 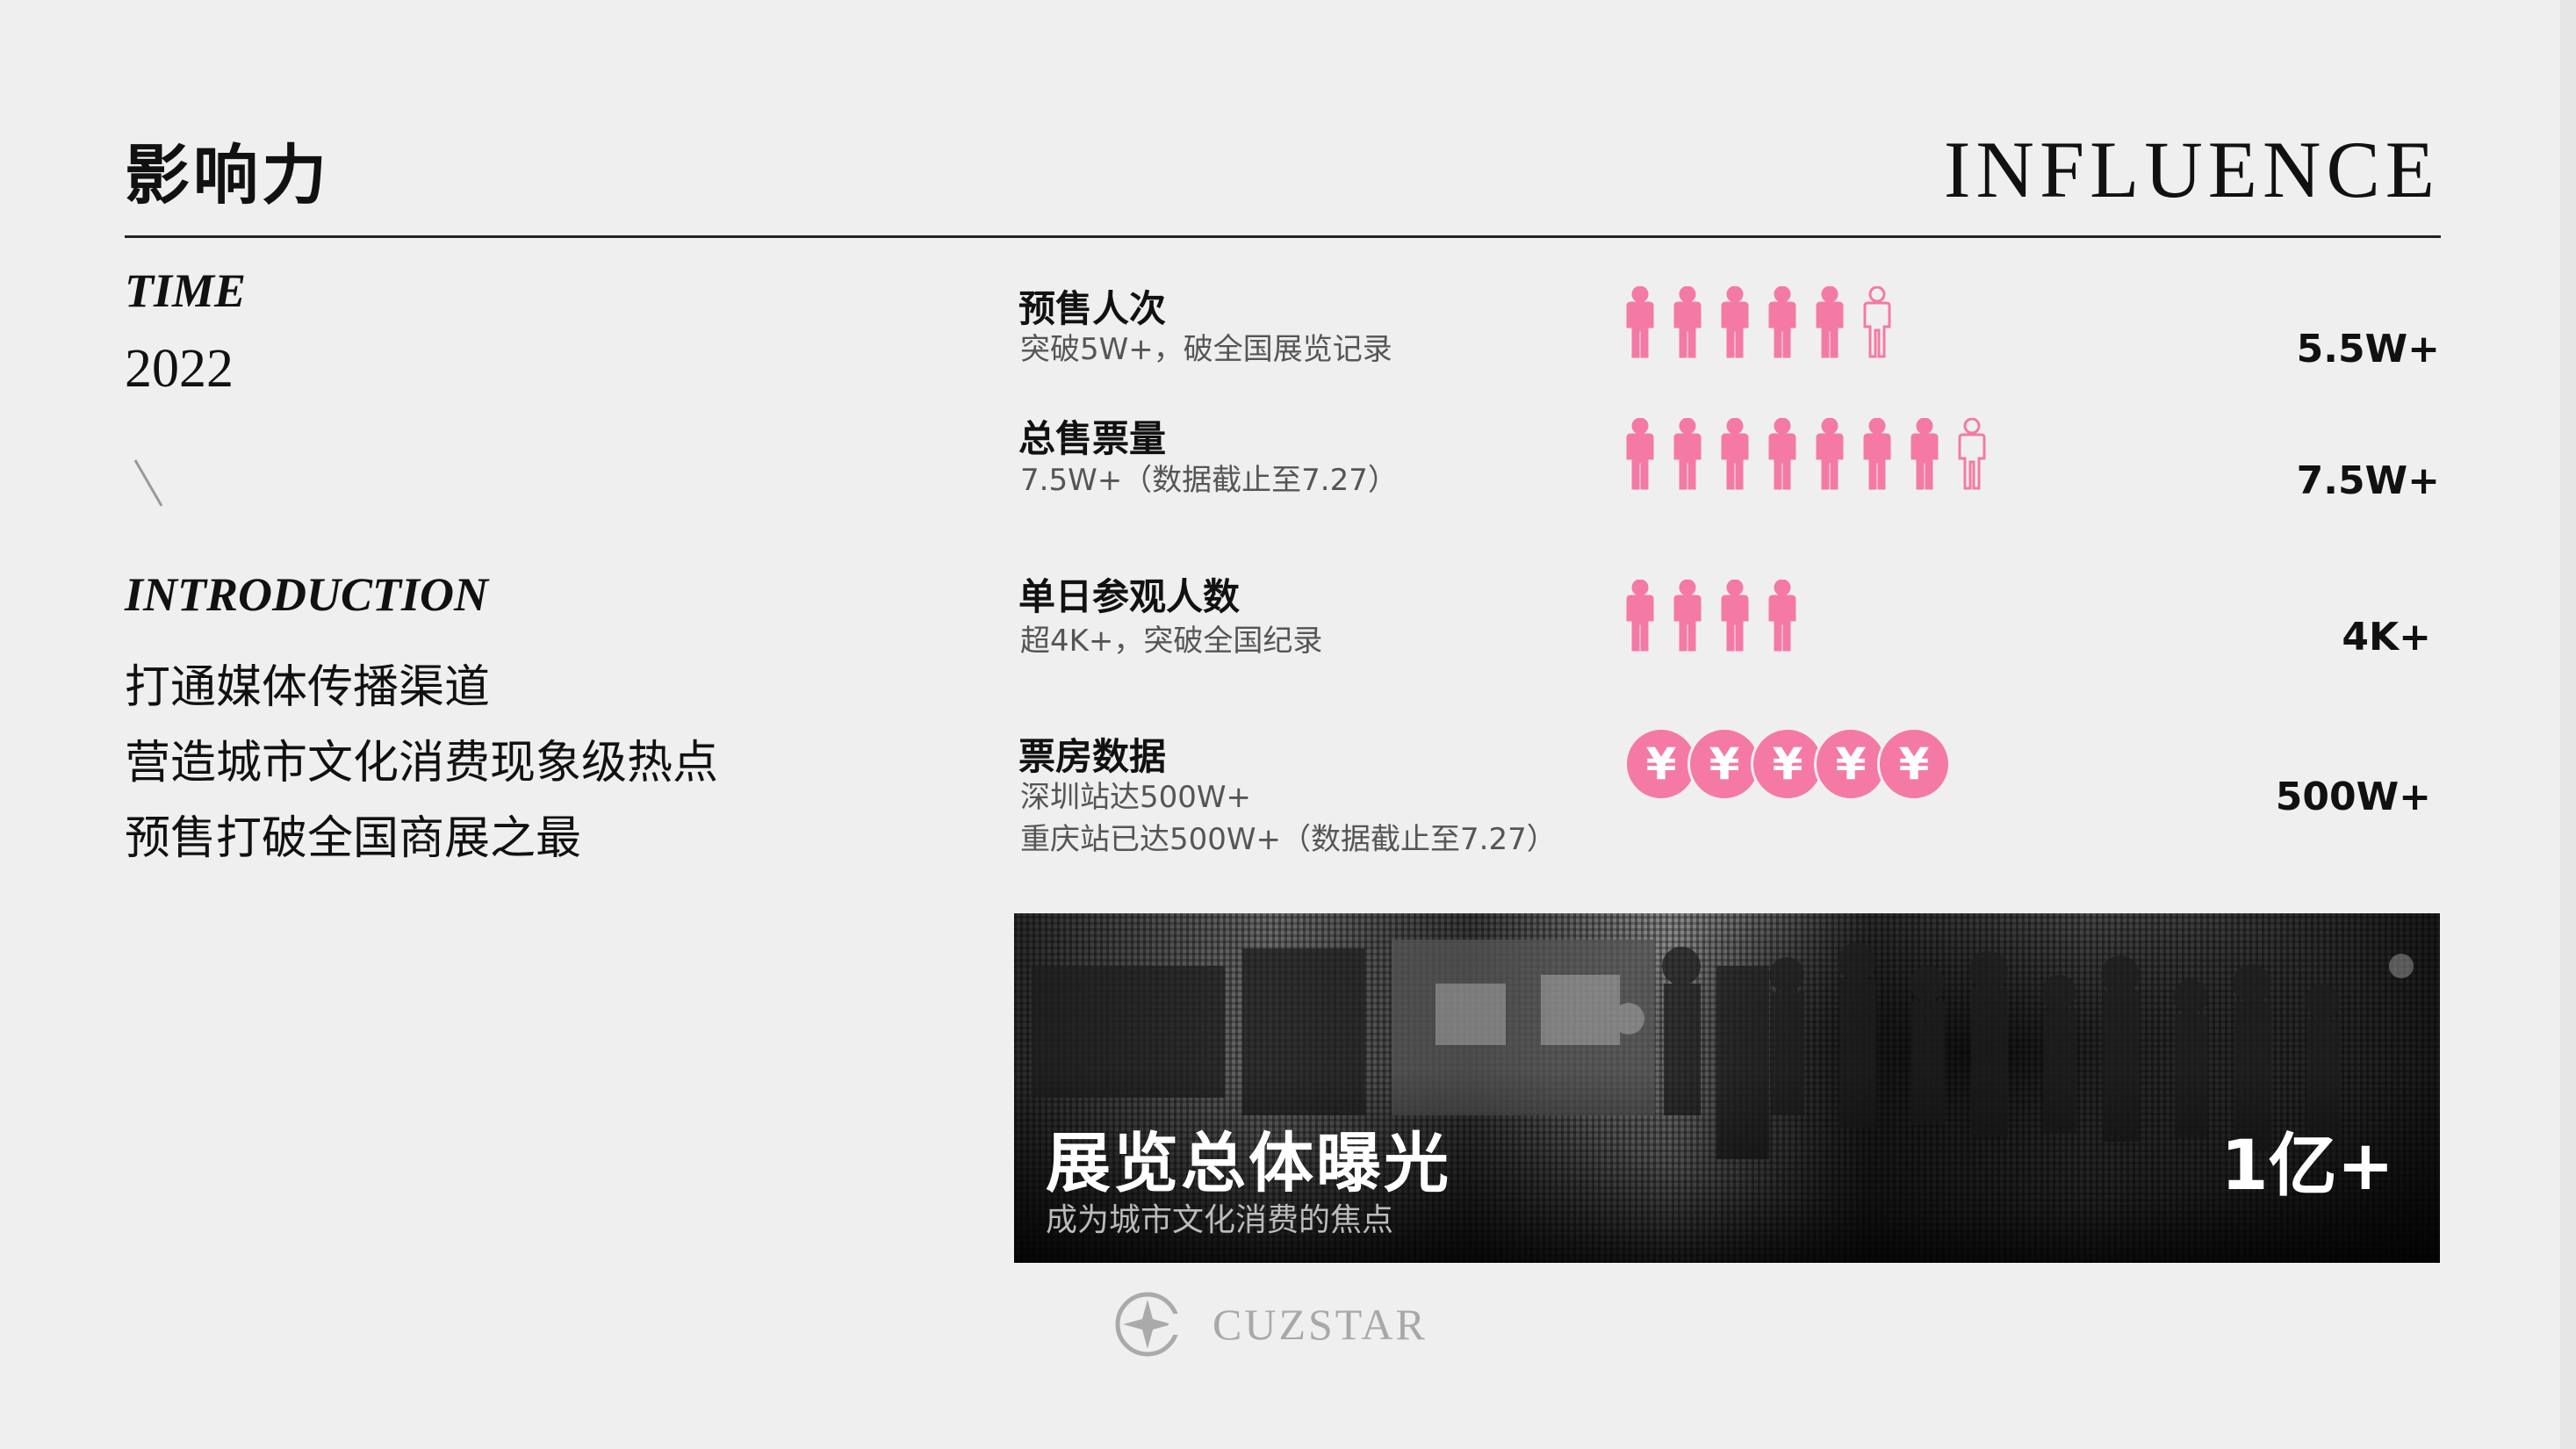 What do you see at coordinates (1727, 1088) in the screenshot?
I see `exposure-banner: 展览总体曝光 成为城市文化消费的焦点 1亿+` at bounding box center [1727, 1088].